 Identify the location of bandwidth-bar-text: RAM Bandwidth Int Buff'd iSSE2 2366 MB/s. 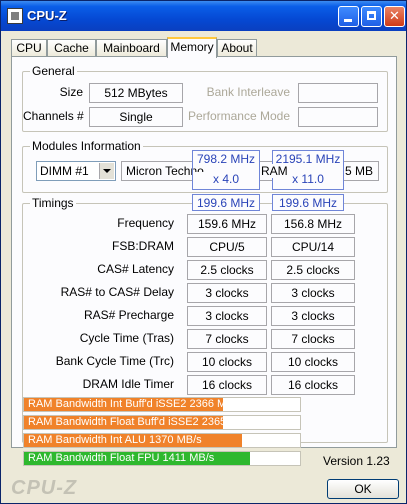
(135, 404).